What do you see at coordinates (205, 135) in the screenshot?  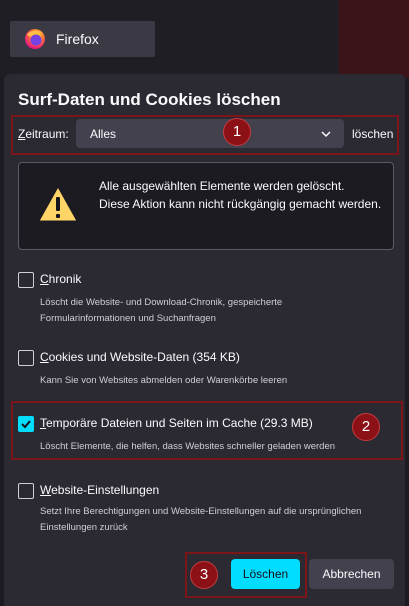 I see `annotation-box-range` at bounding box center [205, 135].